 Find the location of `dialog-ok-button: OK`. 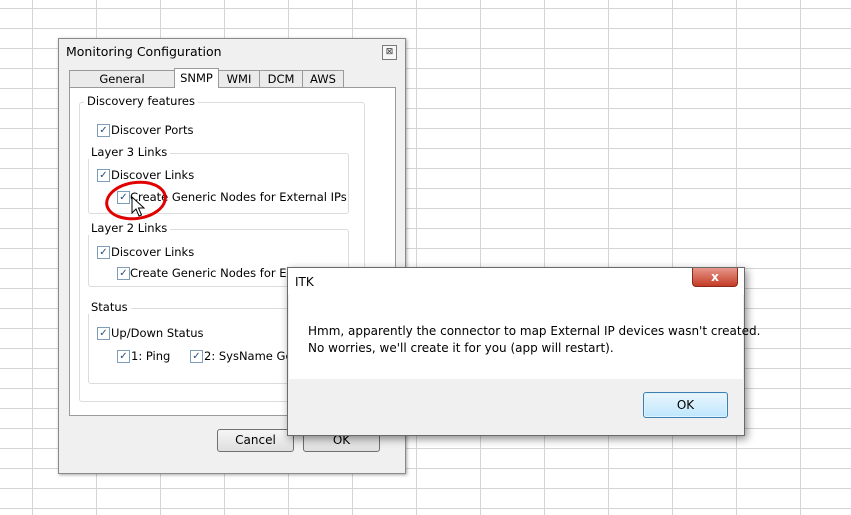

dialog-ok-button: OK is located at coordinates (685, 405).